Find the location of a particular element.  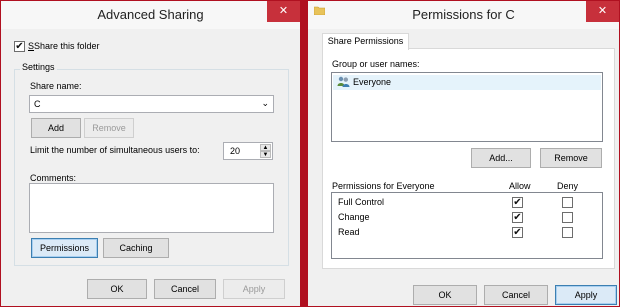

share-name-select: C ⌄ is located at coordinates (151, 104).